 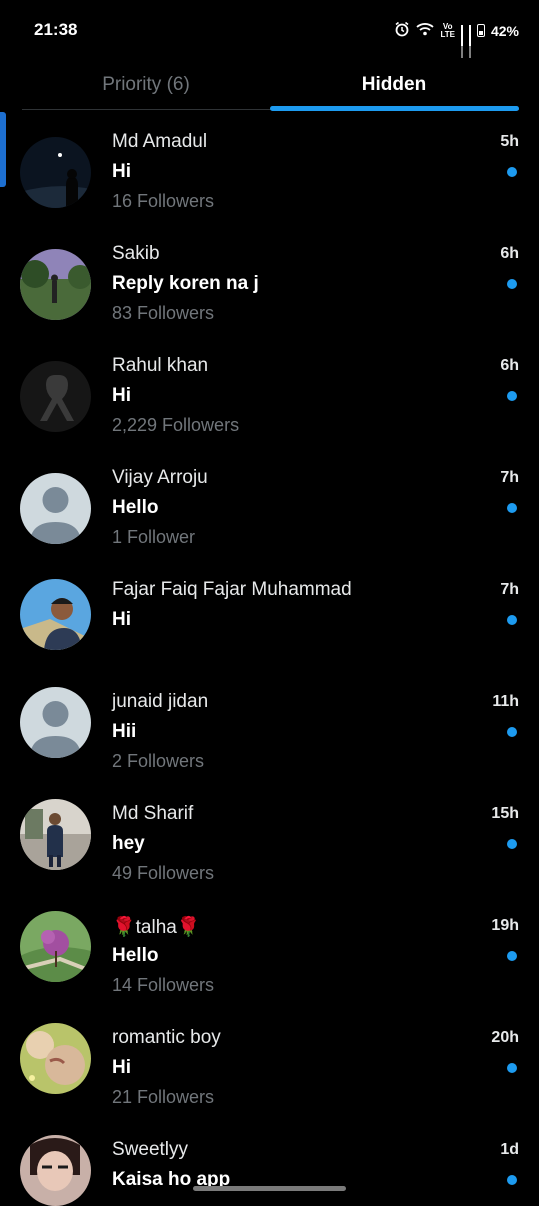 I want to click on conversation-name: Md Amadul, so click(x=160, y=141).